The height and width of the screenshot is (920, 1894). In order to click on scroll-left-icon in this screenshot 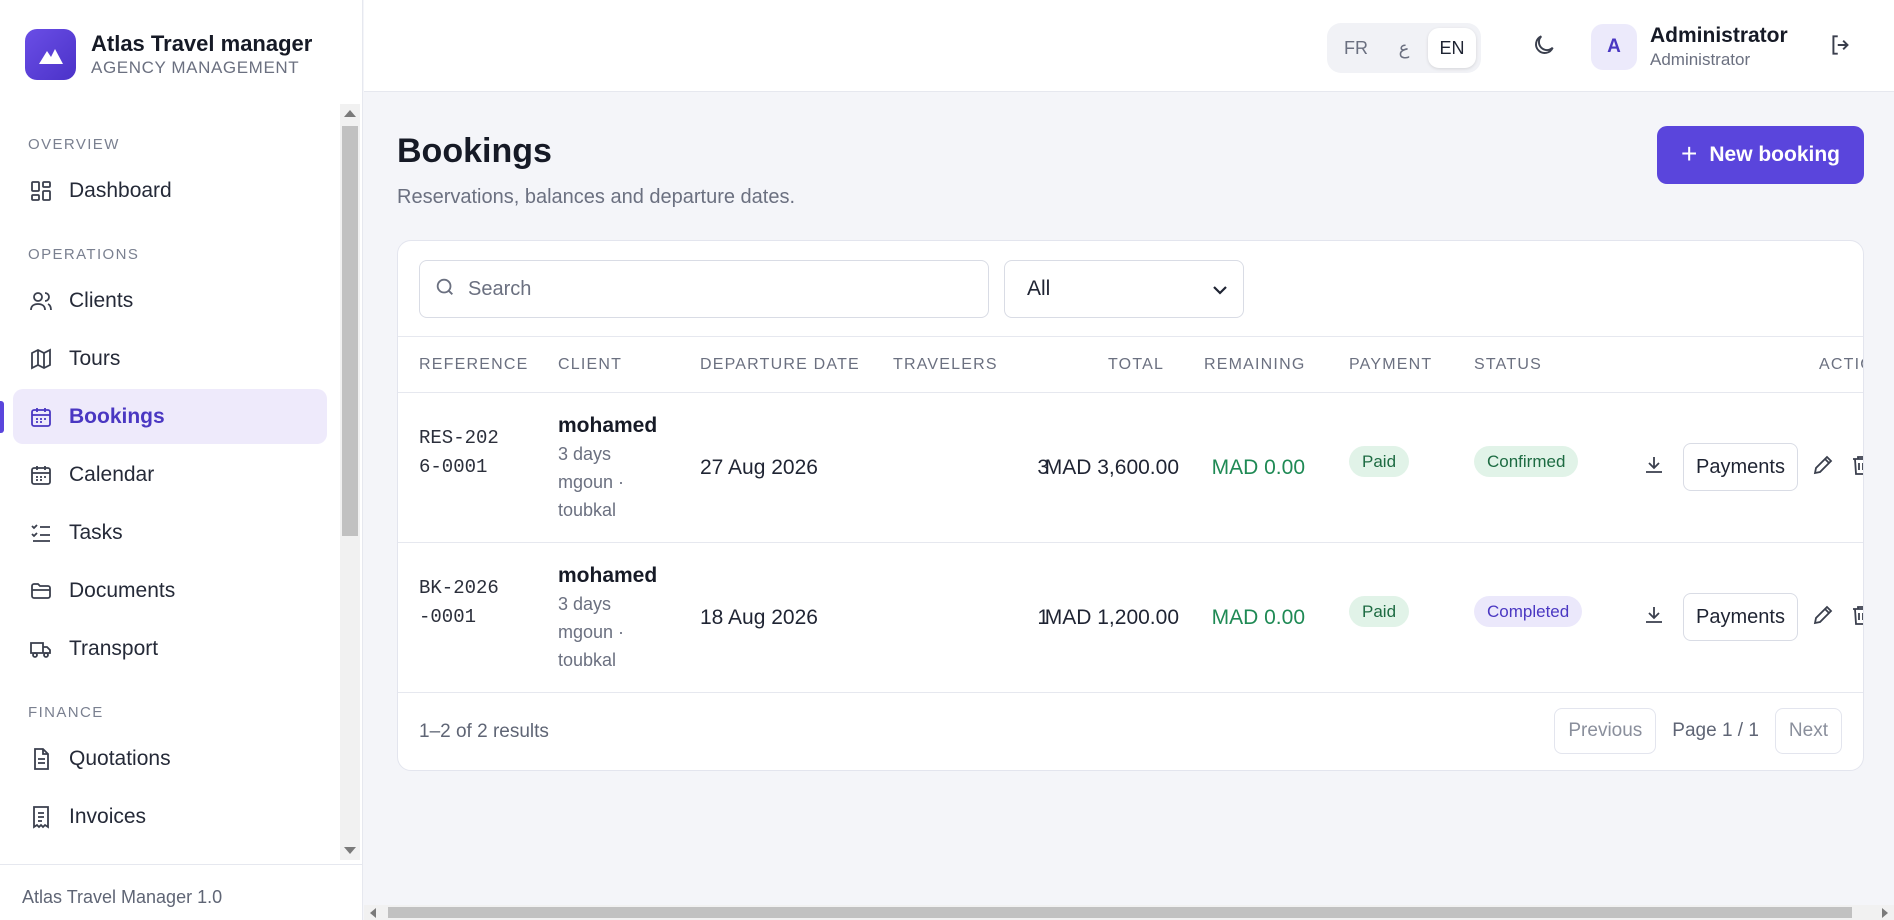, I will do `click(373, 913)`.